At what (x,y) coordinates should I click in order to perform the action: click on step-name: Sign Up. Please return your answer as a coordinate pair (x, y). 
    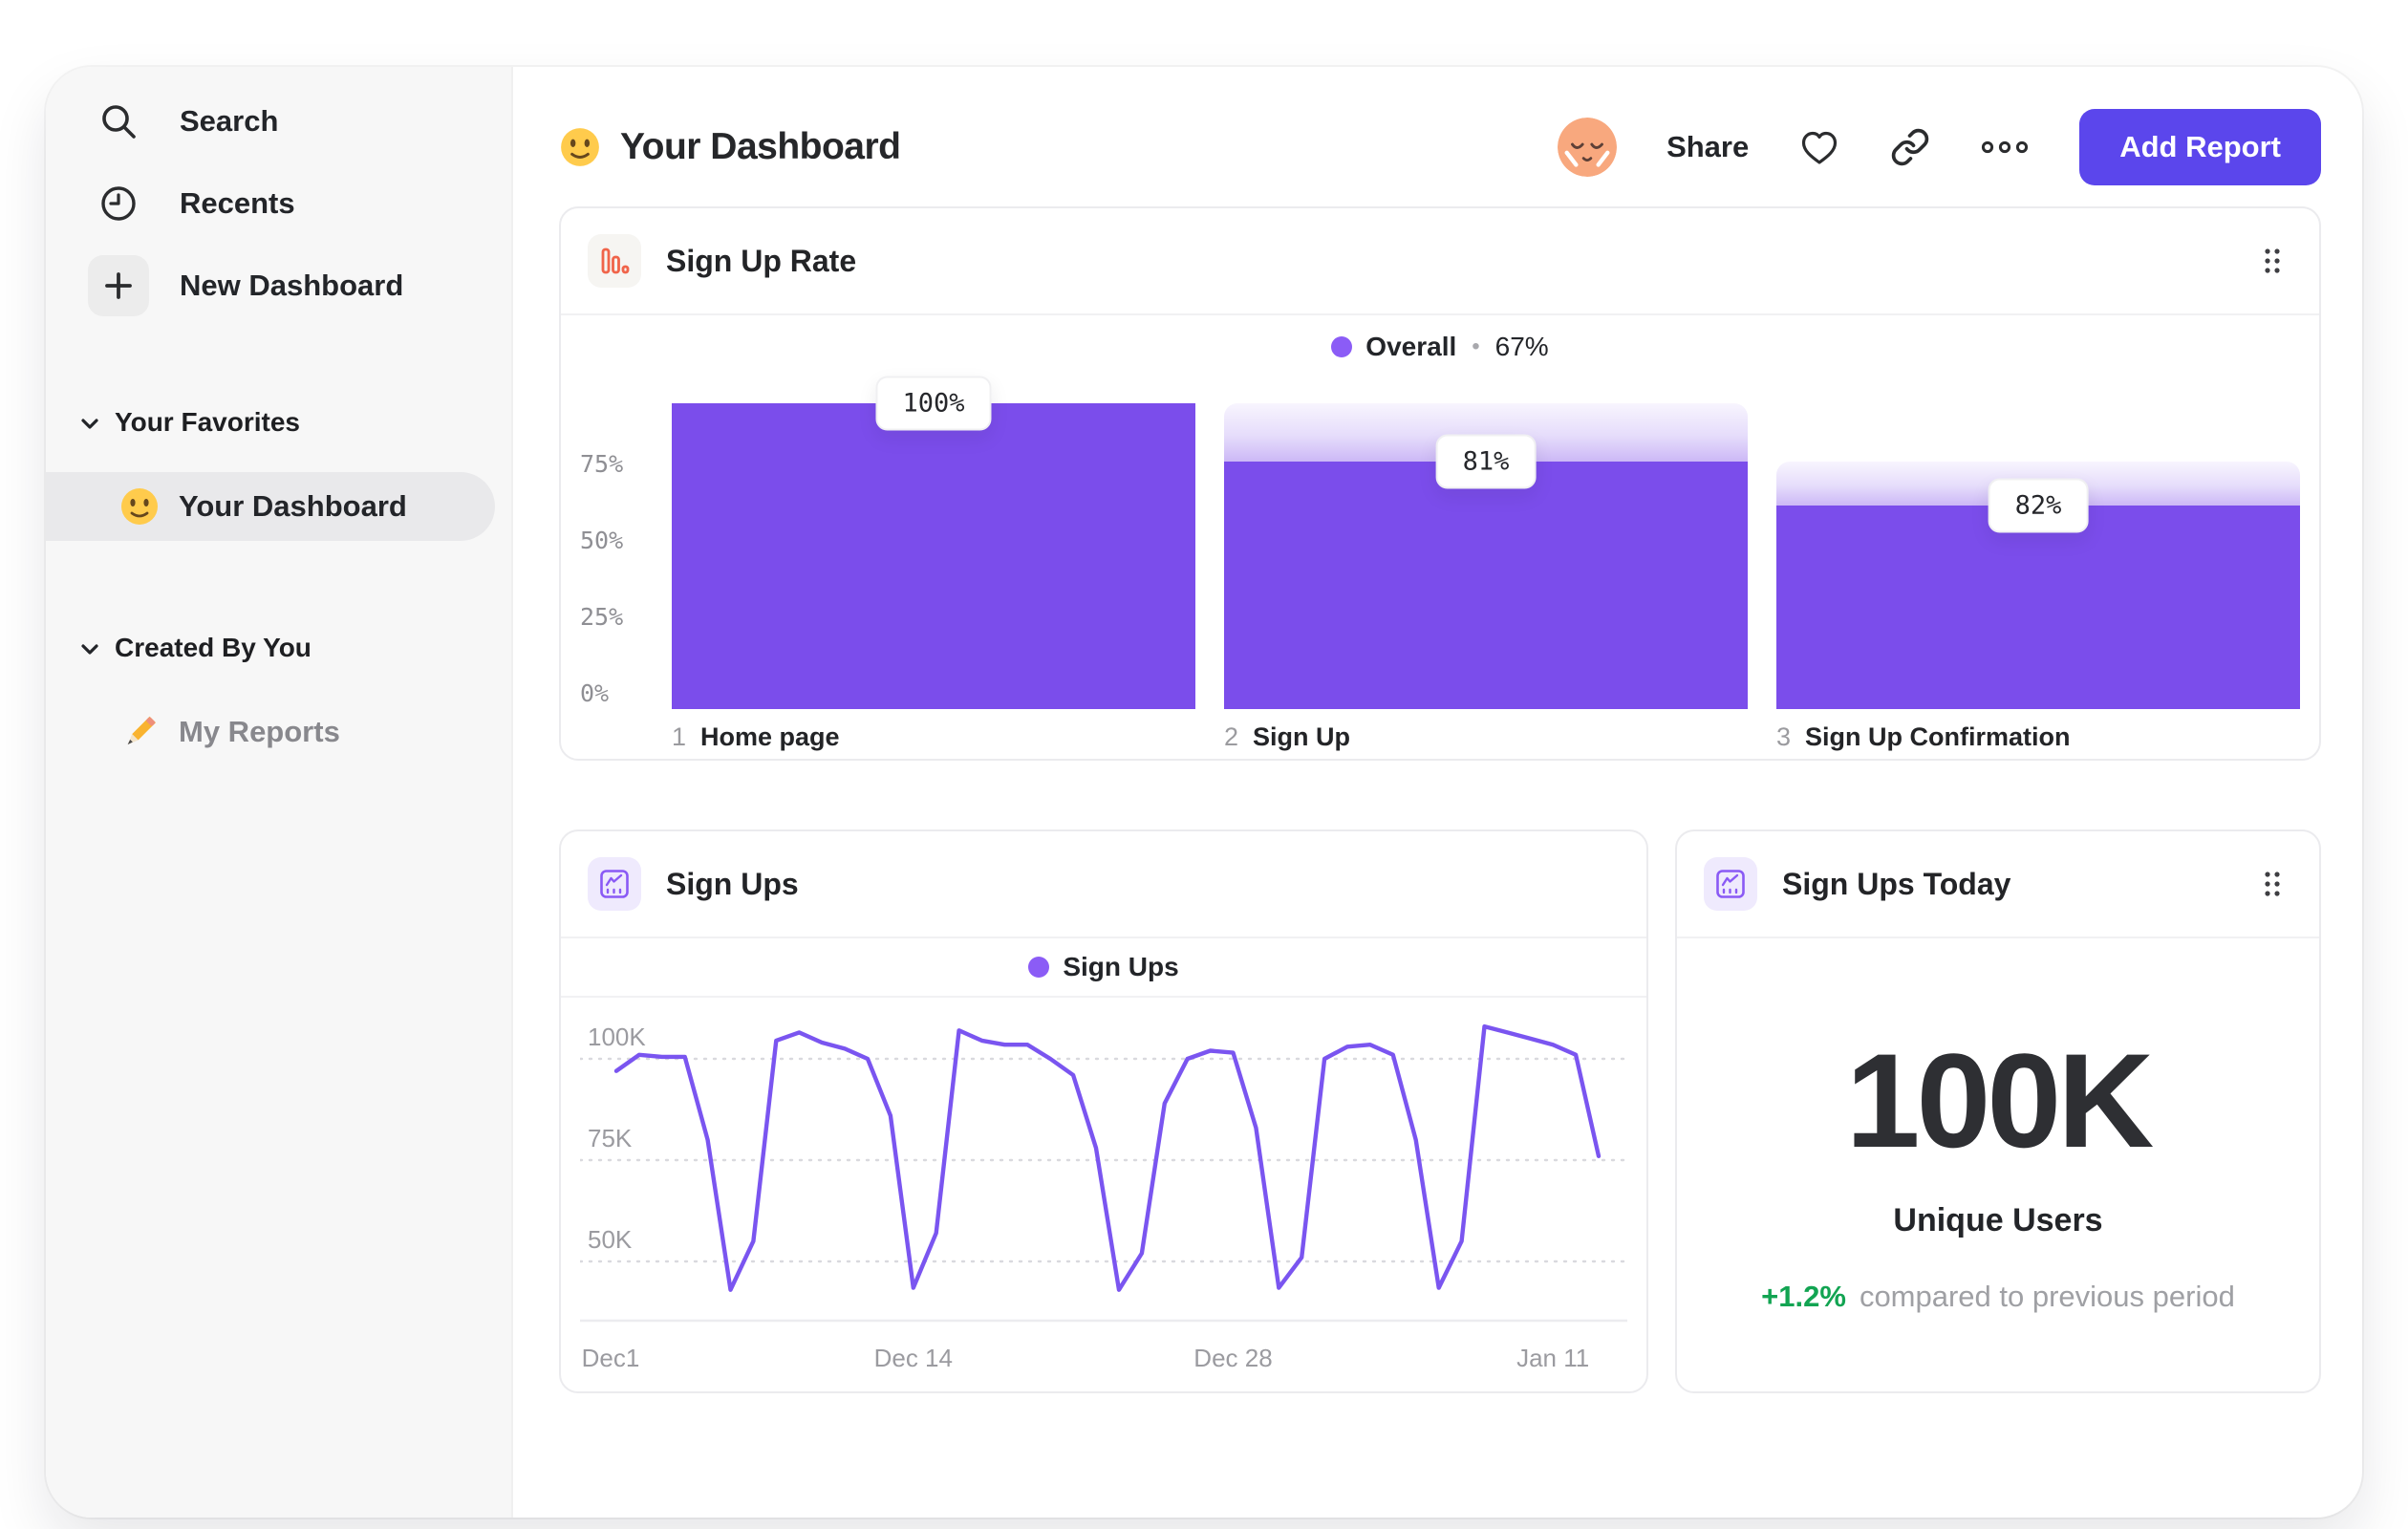
    Looking at the image, I should click on (1302, 736).